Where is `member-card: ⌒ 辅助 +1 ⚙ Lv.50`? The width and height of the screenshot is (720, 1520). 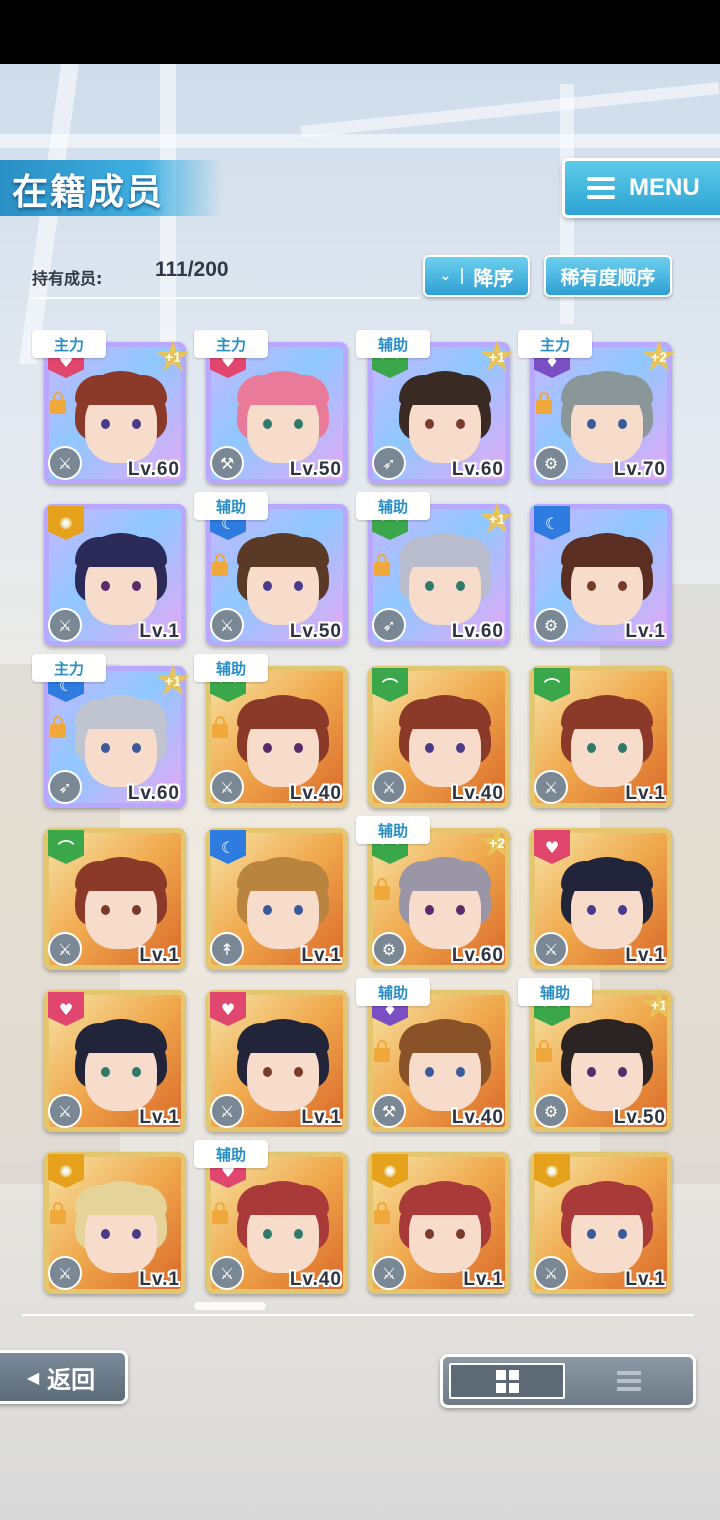
member-card: ⌒ 辅助 +1 ⚙ Lv.50 is located at coordinates (597, 1055).